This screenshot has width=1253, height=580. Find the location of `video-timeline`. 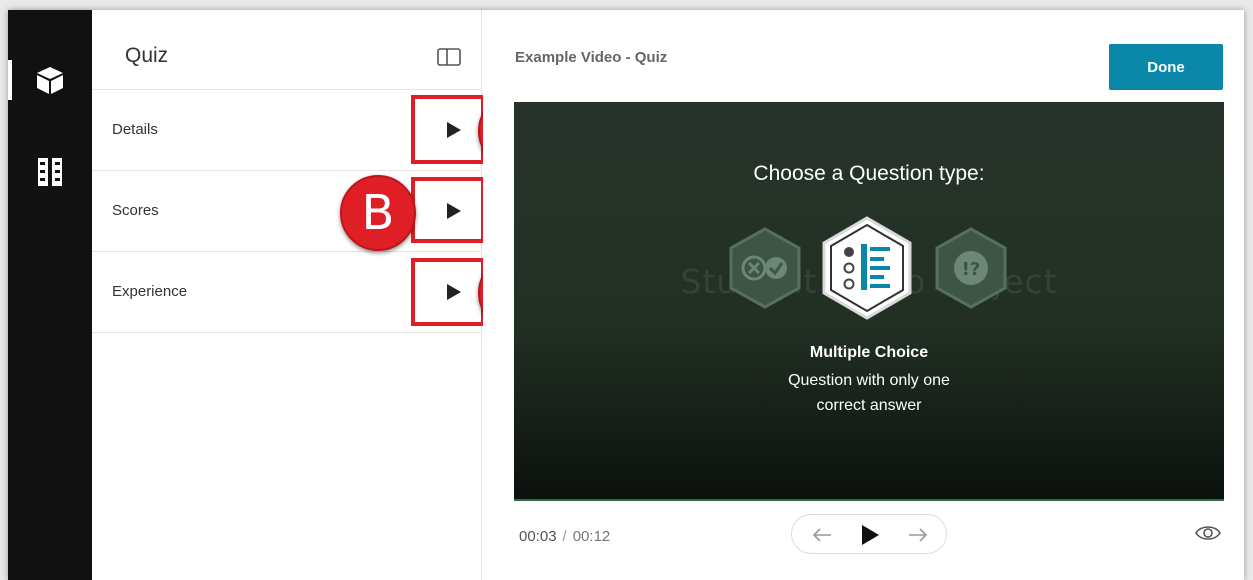

video-timeline is located at coordinates (869, 500).